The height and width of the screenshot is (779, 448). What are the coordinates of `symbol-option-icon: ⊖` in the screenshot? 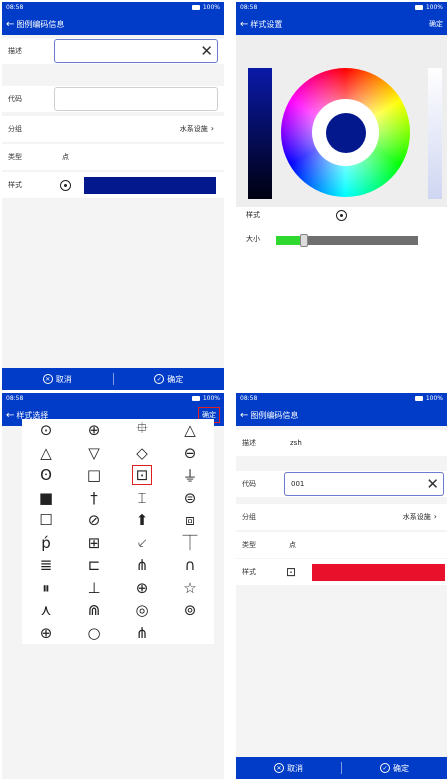 It's located at (190, 453).